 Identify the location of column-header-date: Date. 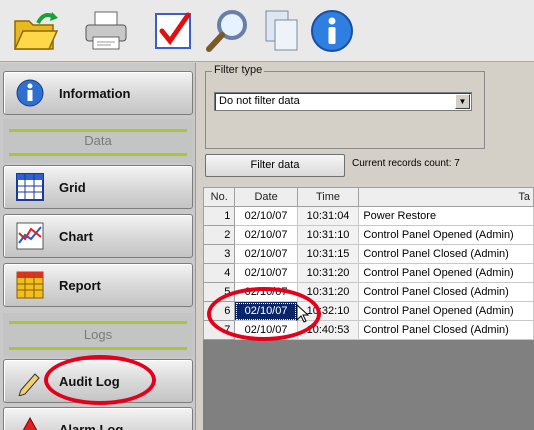
(266, 197).